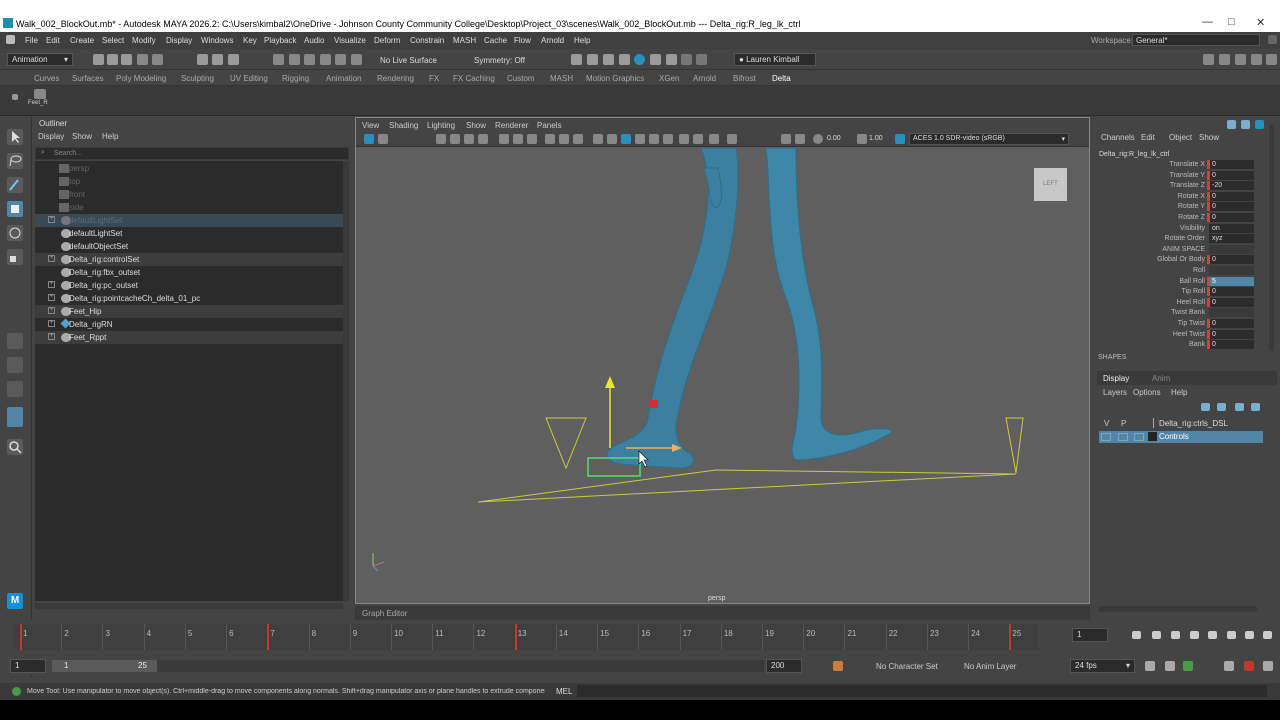  What do you see at coordinates (1268, 666) in the screenshot?
I see `settings-icon` at bounding box center [1268, 666].